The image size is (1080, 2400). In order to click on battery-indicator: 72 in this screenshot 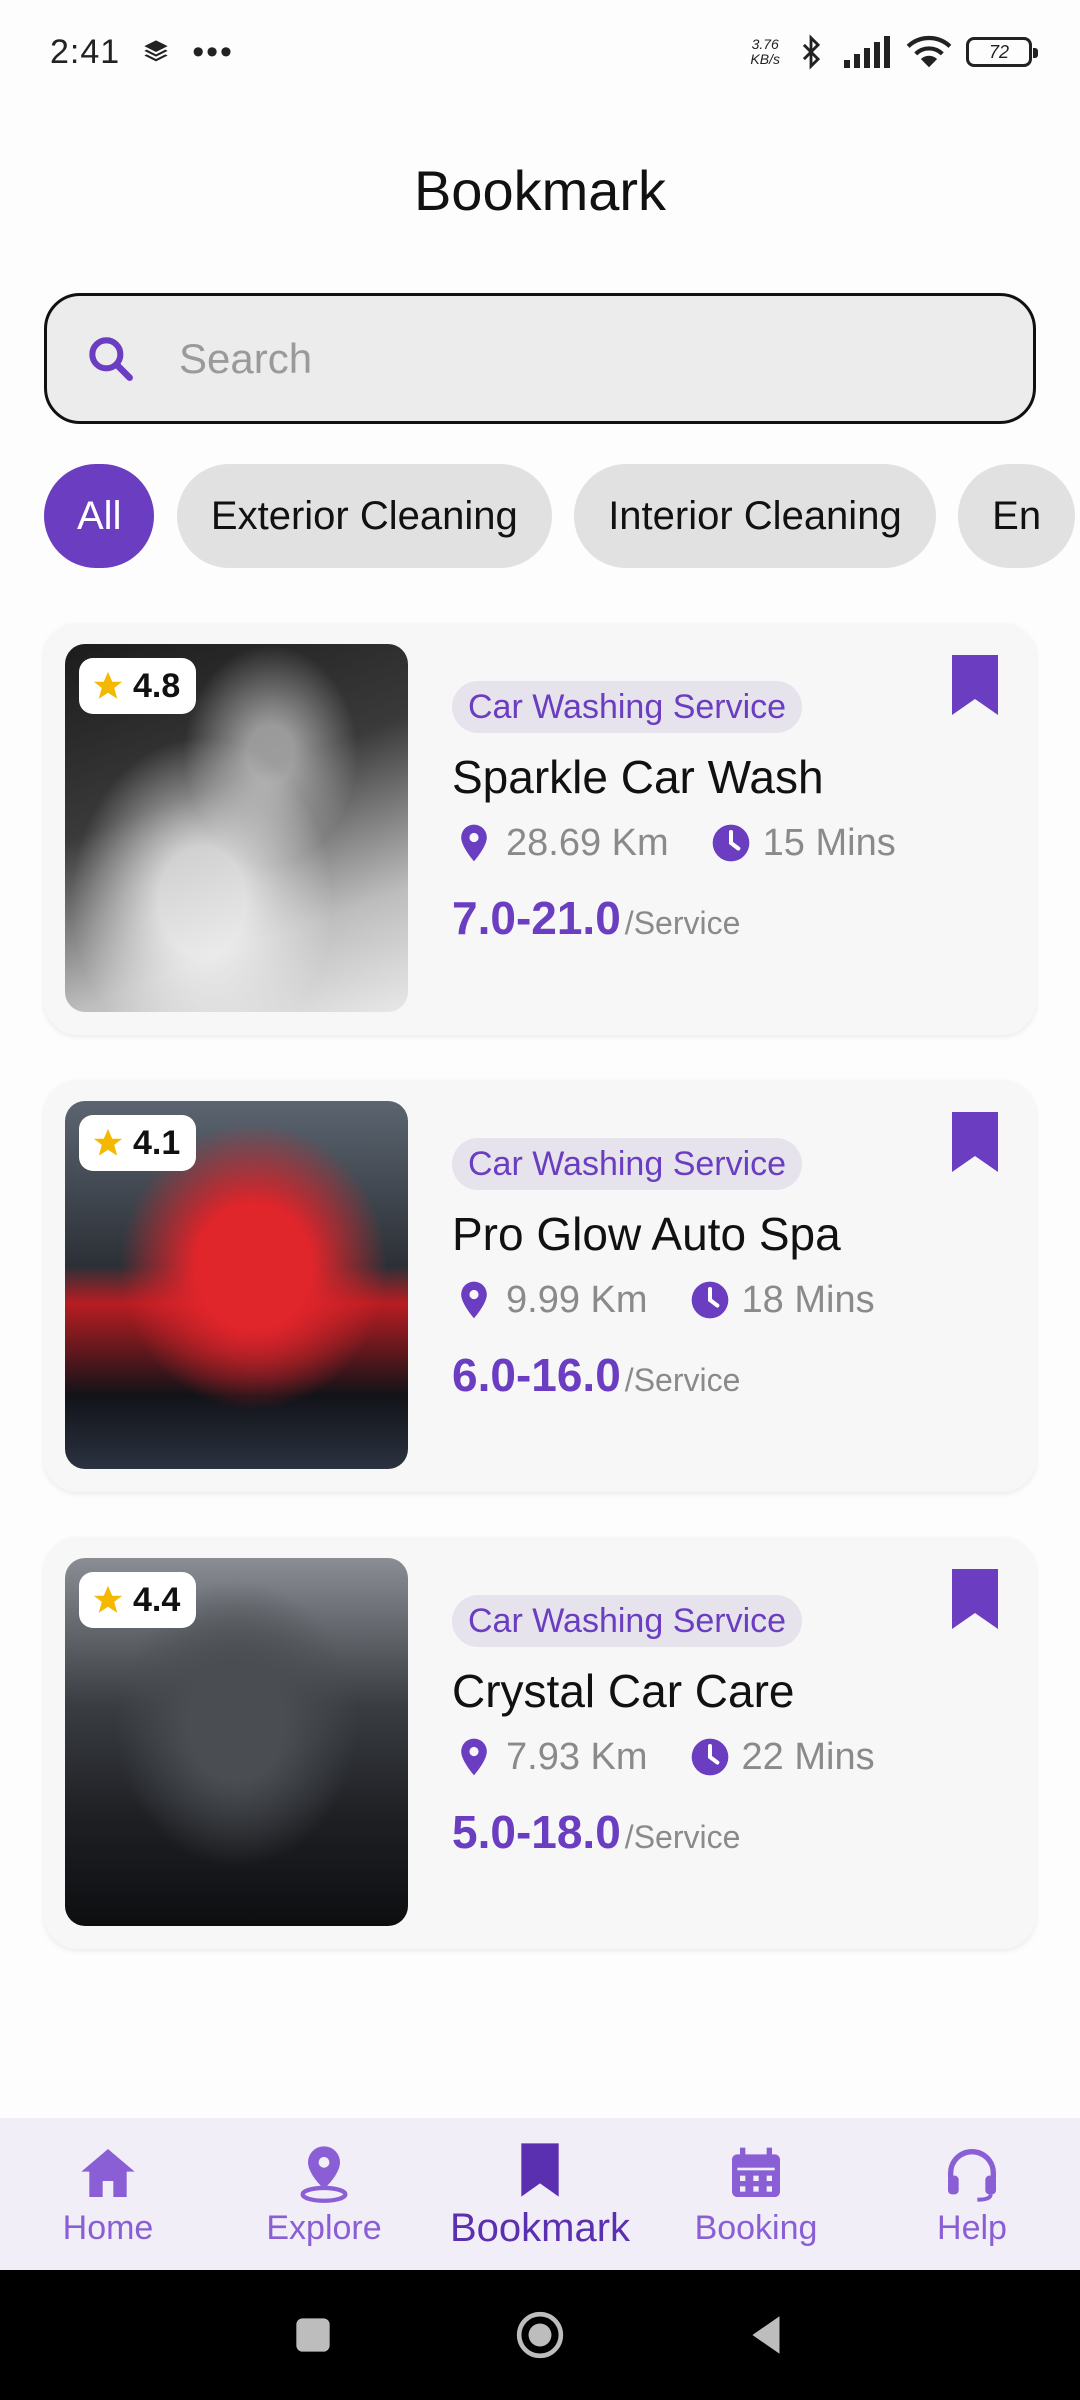, I will do `click(1002, 52)`.